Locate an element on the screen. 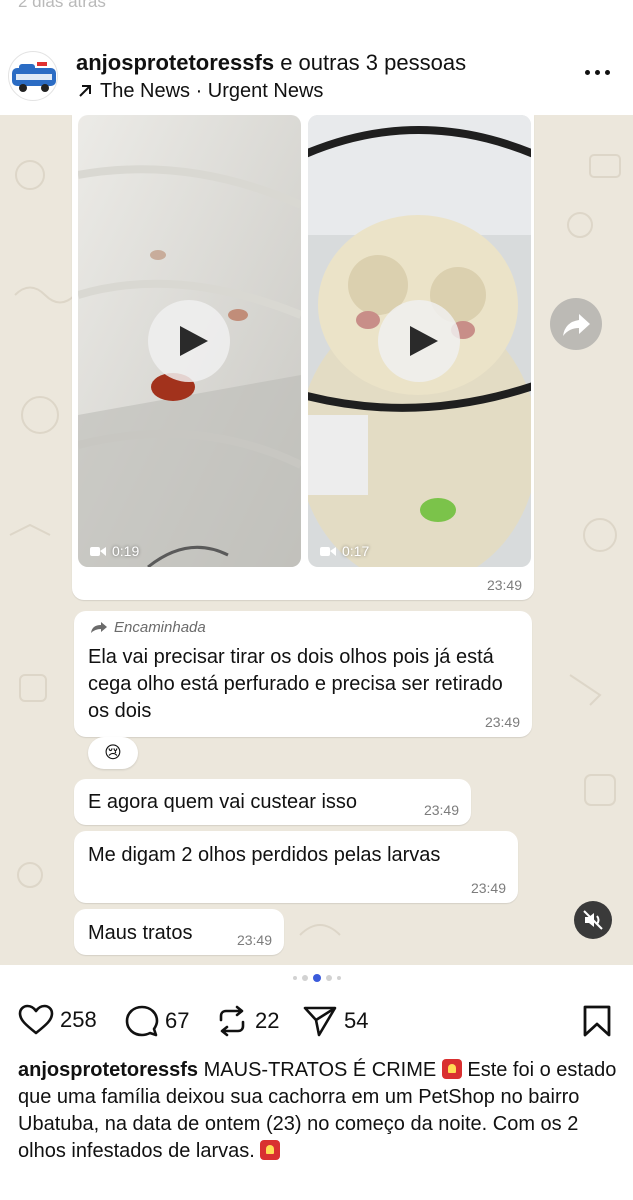 The width and height of the screenshot is (633, 1200). speaker-muted-icon is located at coordinates (593, 920).